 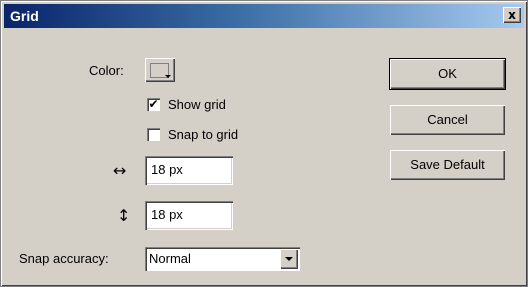 I want to click on snap-accuracy-value: Normal, so click(x=170, y=258).